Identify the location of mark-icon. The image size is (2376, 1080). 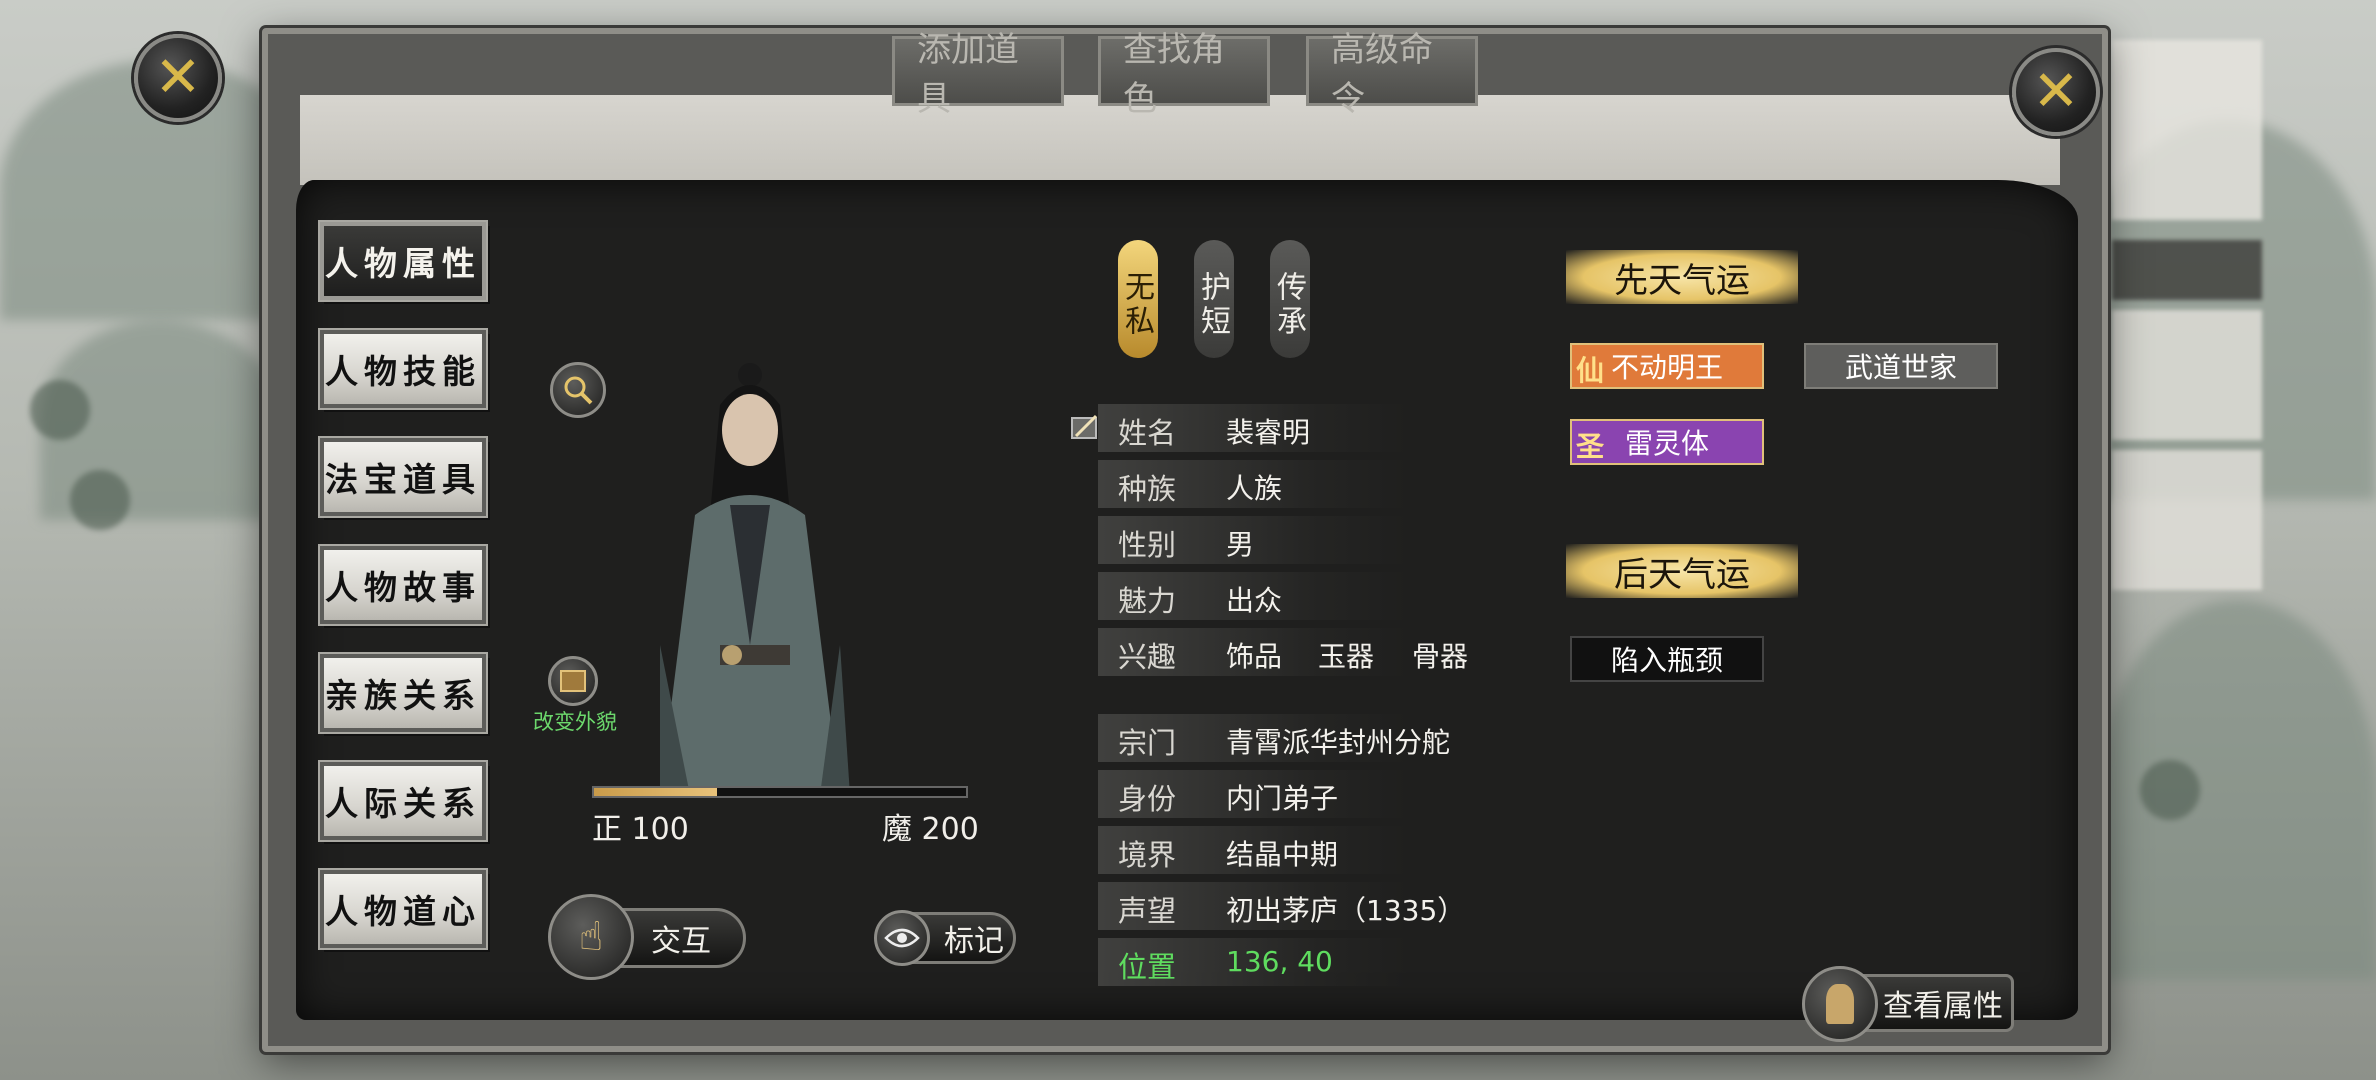
(902, 938).